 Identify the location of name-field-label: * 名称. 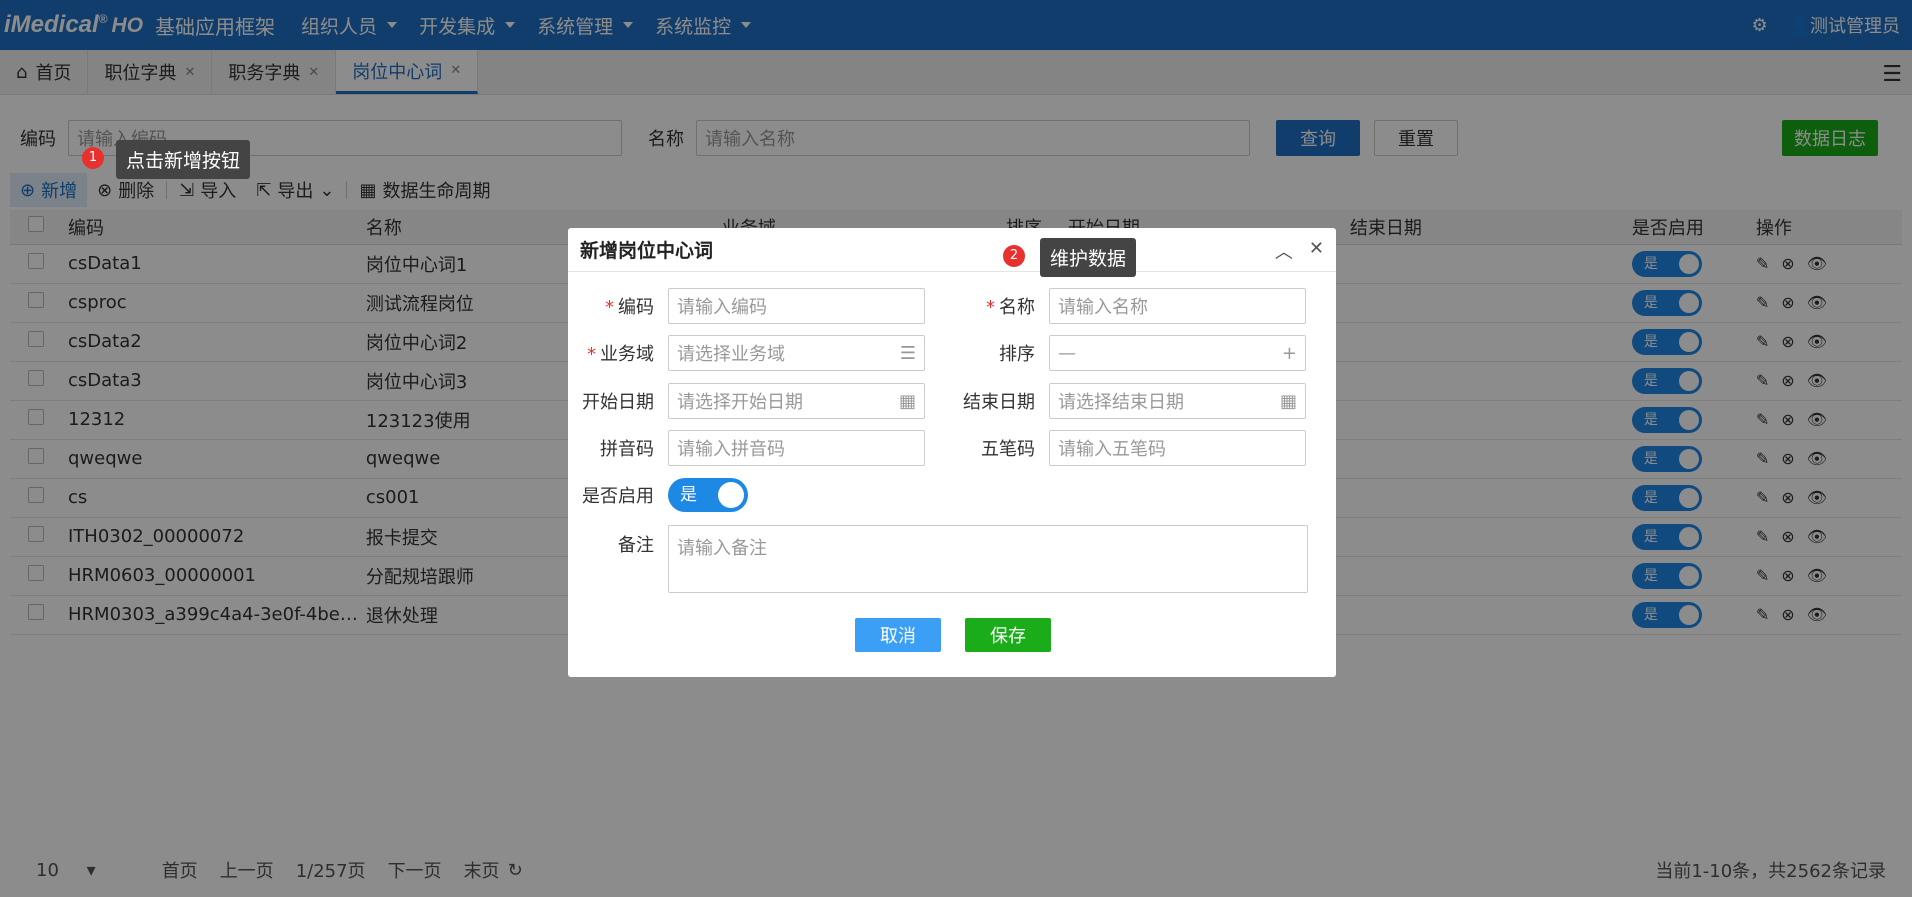
(999, 306).